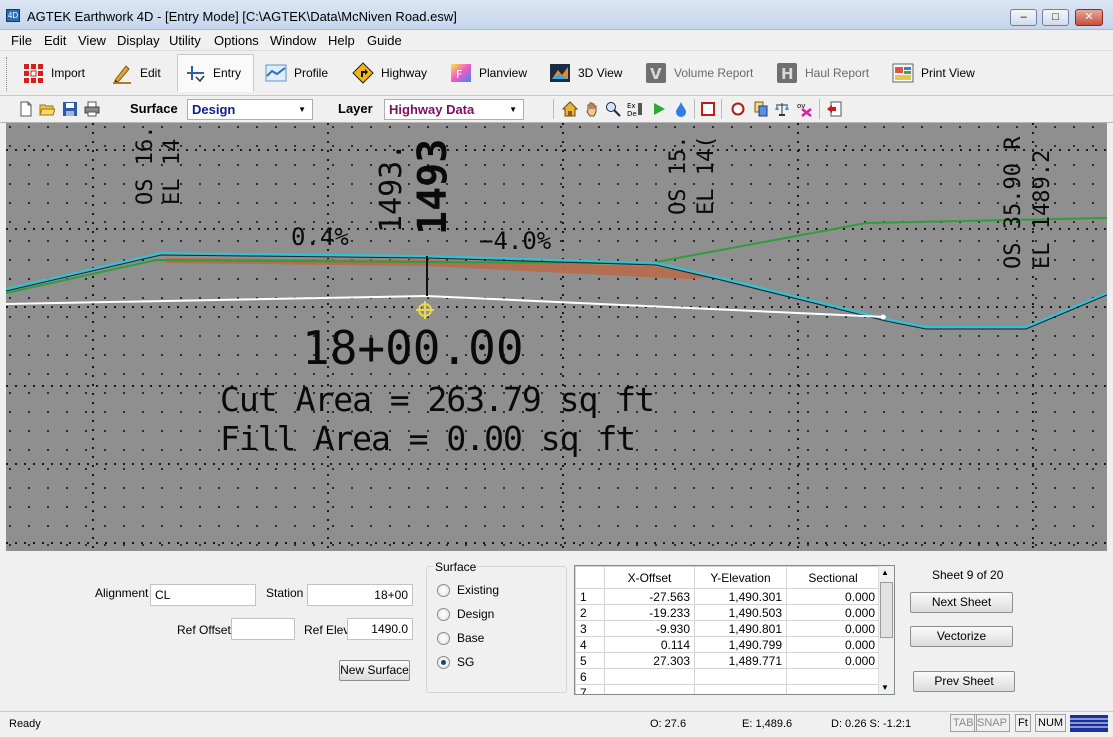 The height and width of the screenshot is (737, 1113). I want to click on prev-sheet-button: Prev Sheet, so click(964, 681).